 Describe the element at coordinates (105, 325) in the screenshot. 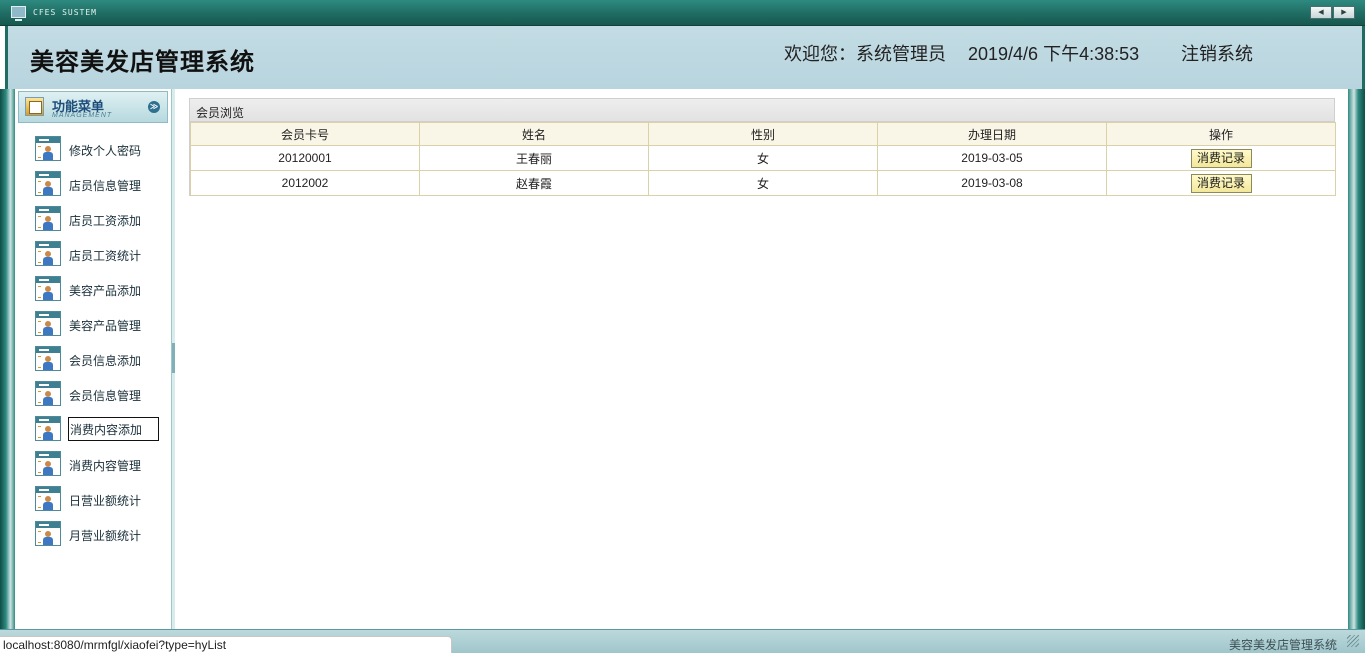

I see `sidebar-item-label: 美容产品管理` at that location.